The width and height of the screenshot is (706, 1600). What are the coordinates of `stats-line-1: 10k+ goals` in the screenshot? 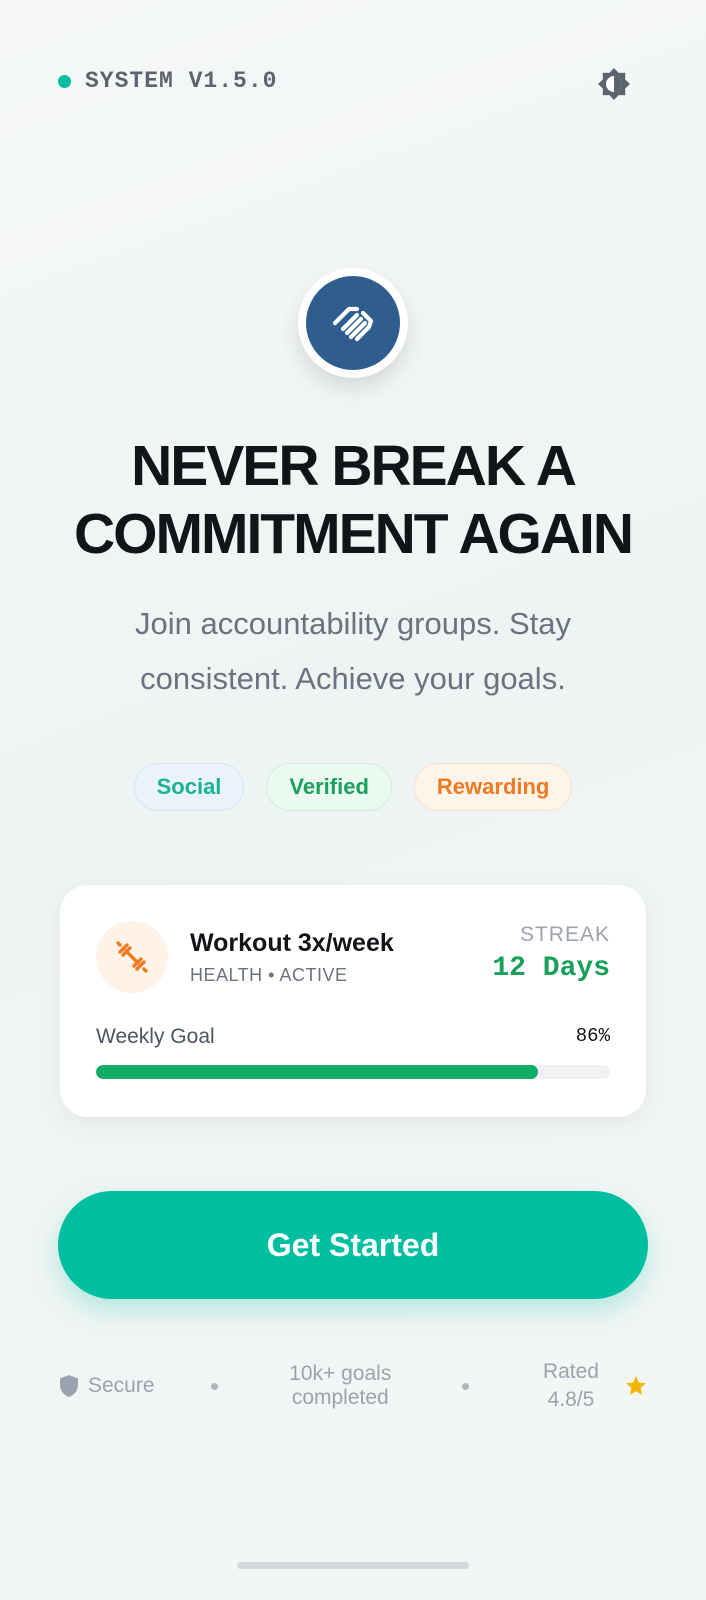 It's located at (340, 1373).